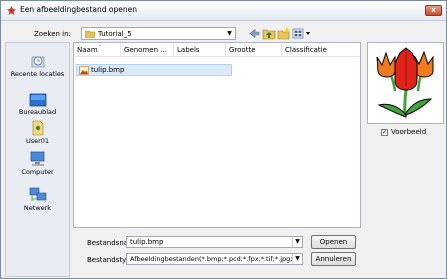 The image size is (447, 279). What do you see at coordinates (37, 128) in the screenshot?
I see `user-folder-icon` at bounding box center [37, 128].